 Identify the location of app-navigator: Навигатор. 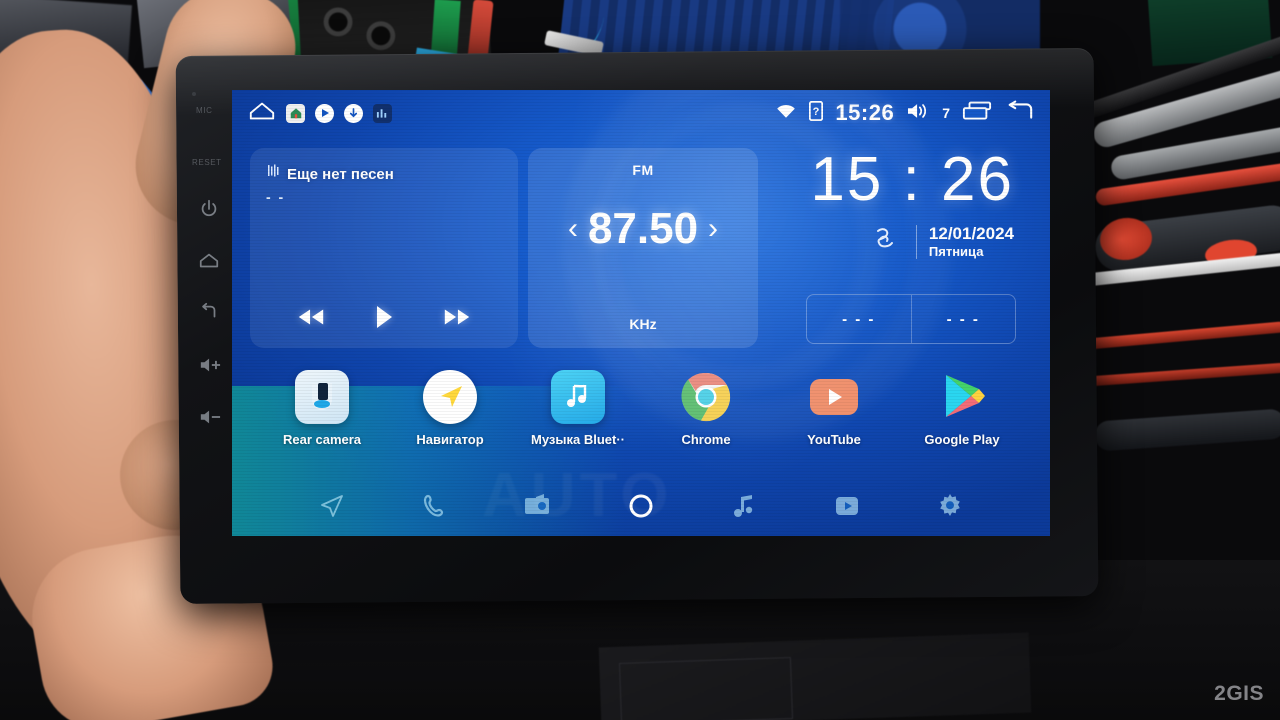
(450, 408).